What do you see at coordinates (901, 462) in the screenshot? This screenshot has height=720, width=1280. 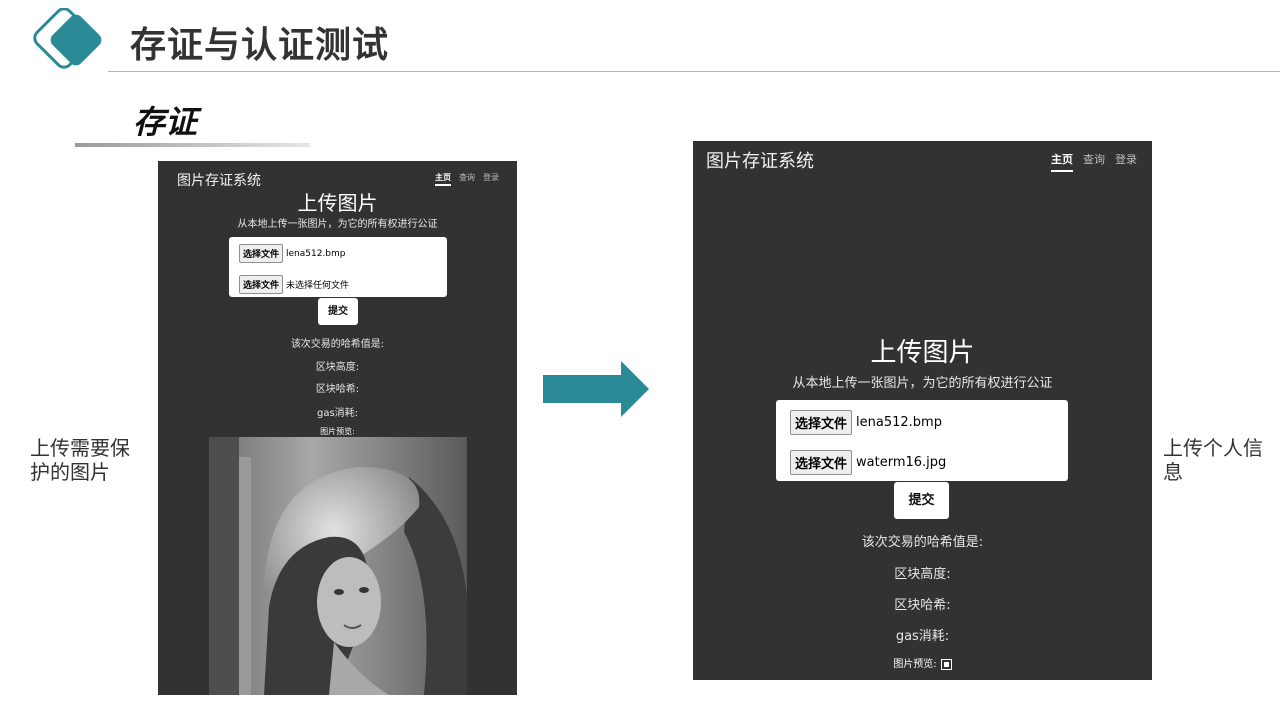 I see `file-name: waterm16.jpg` at bounding box center [901, 462].